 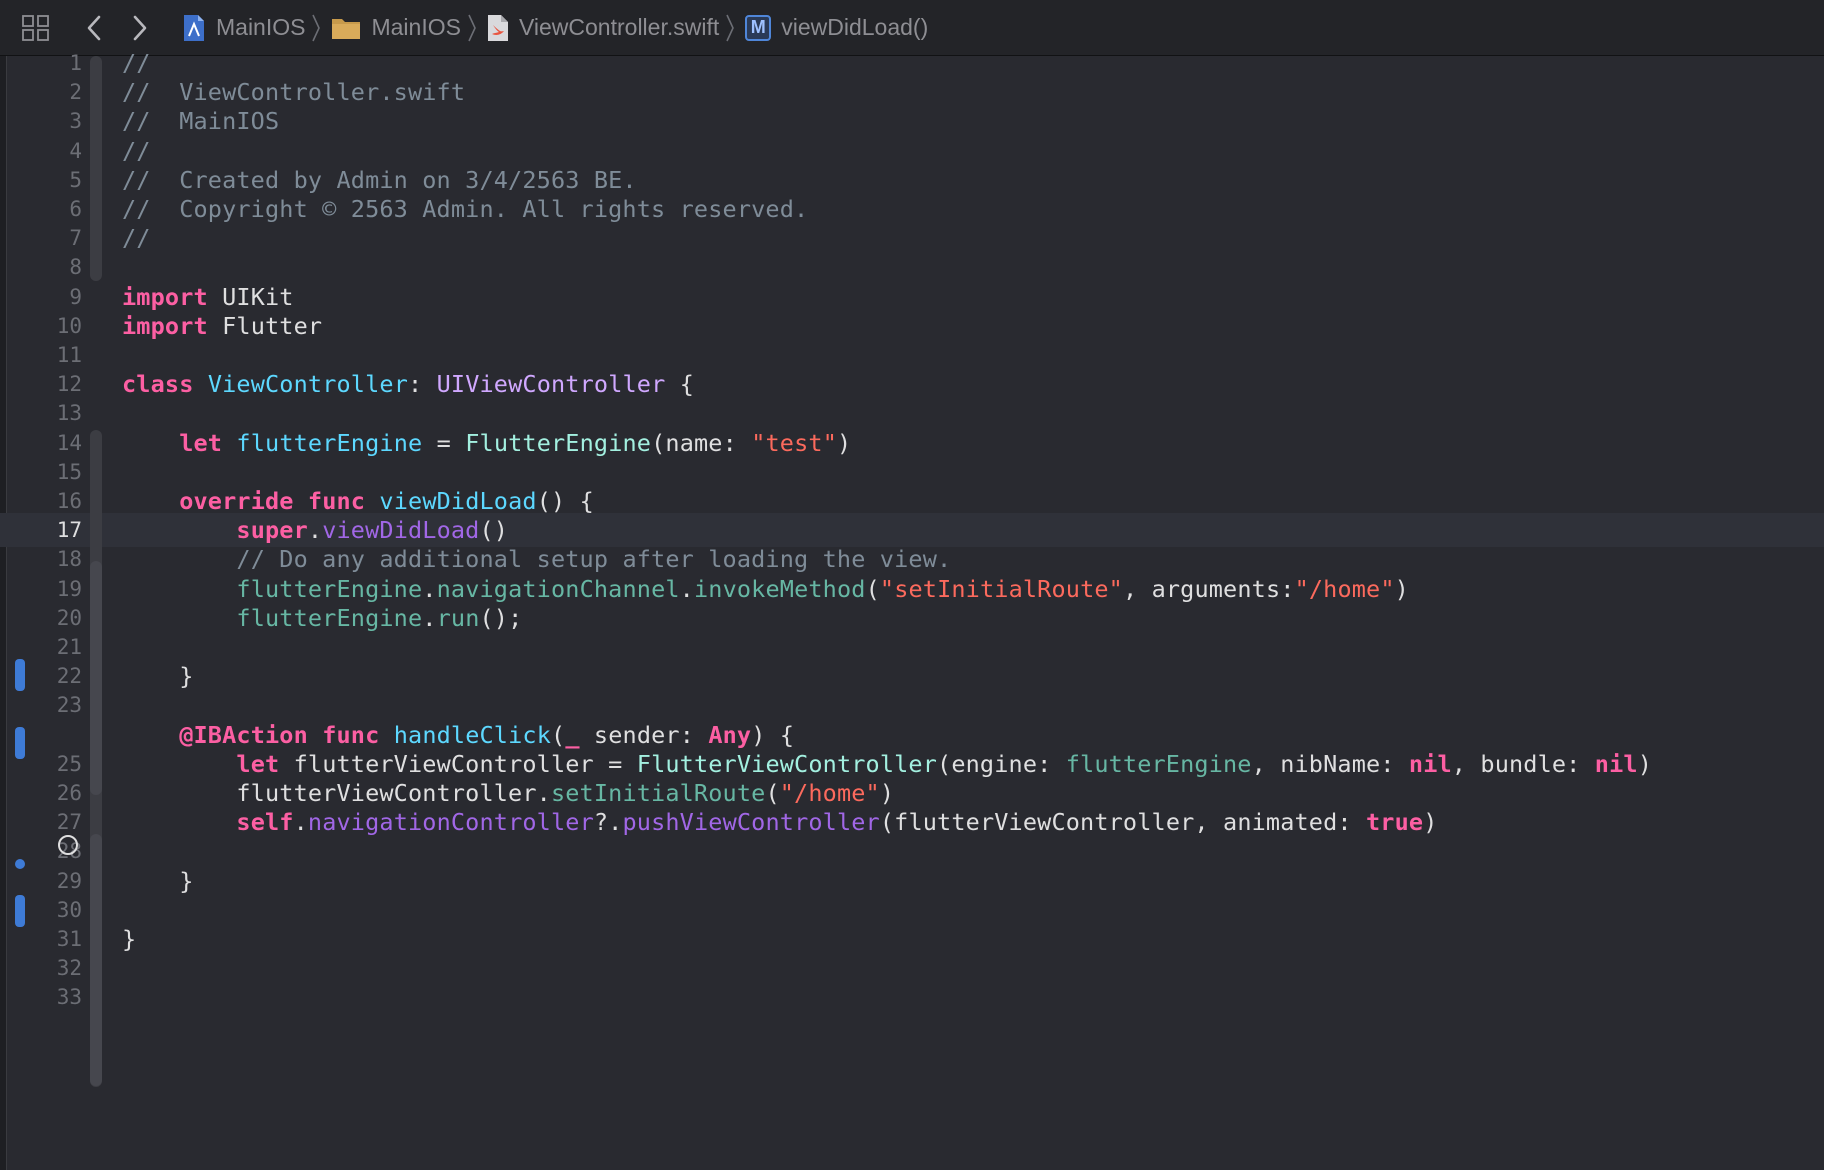 I want to click on line-number: 3, so click(x=51, y=121).